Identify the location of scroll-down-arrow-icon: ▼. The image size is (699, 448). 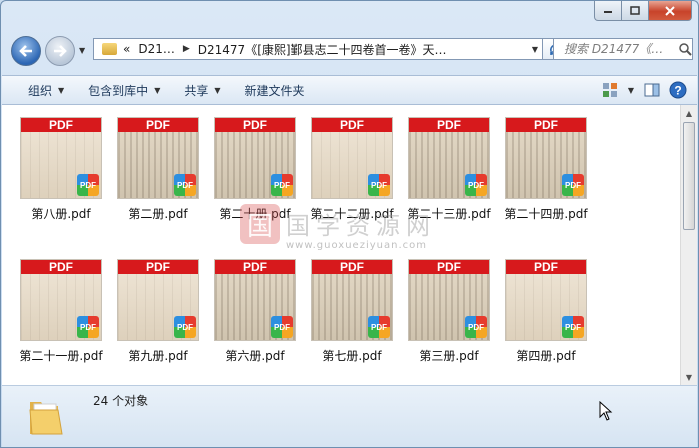
(689, 377).